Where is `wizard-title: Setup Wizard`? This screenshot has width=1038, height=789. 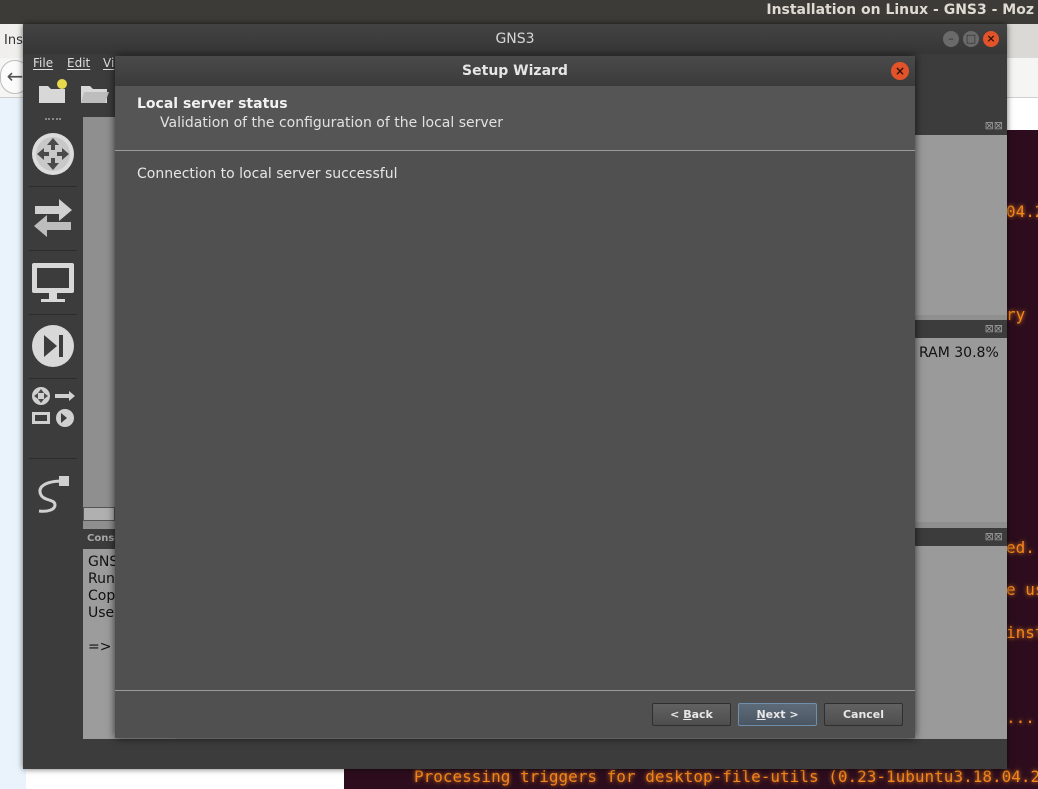
wizard-title: Setup Wizard is located at coordinates (515, 71).